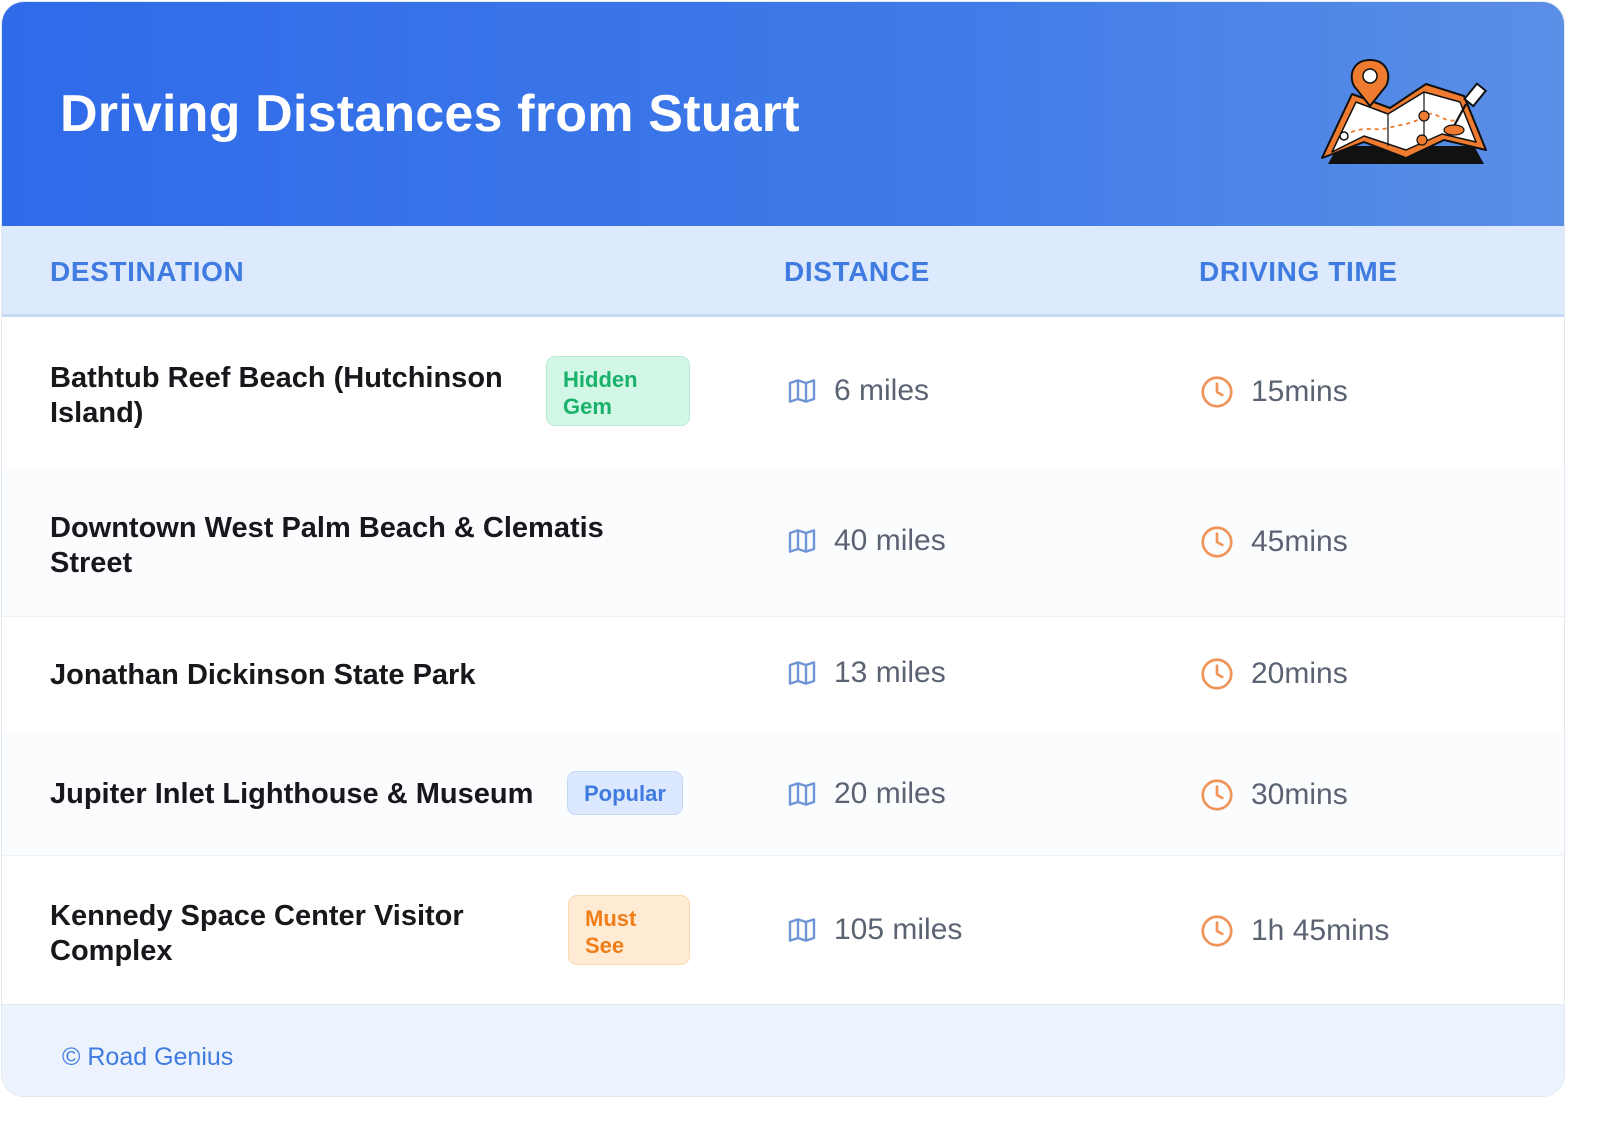  Describe the element at coordinates (882, 390) in the screenshot. I see `distance-value: 6 miles` at that location.